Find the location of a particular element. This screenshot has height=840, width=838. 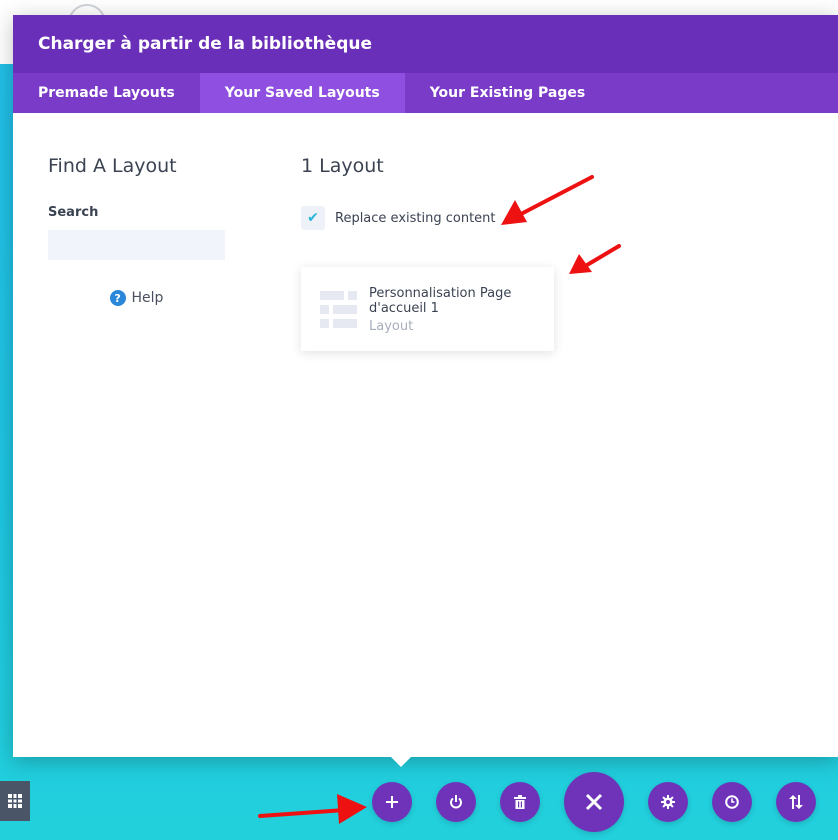

history-button is located at coordinates (732, 802).